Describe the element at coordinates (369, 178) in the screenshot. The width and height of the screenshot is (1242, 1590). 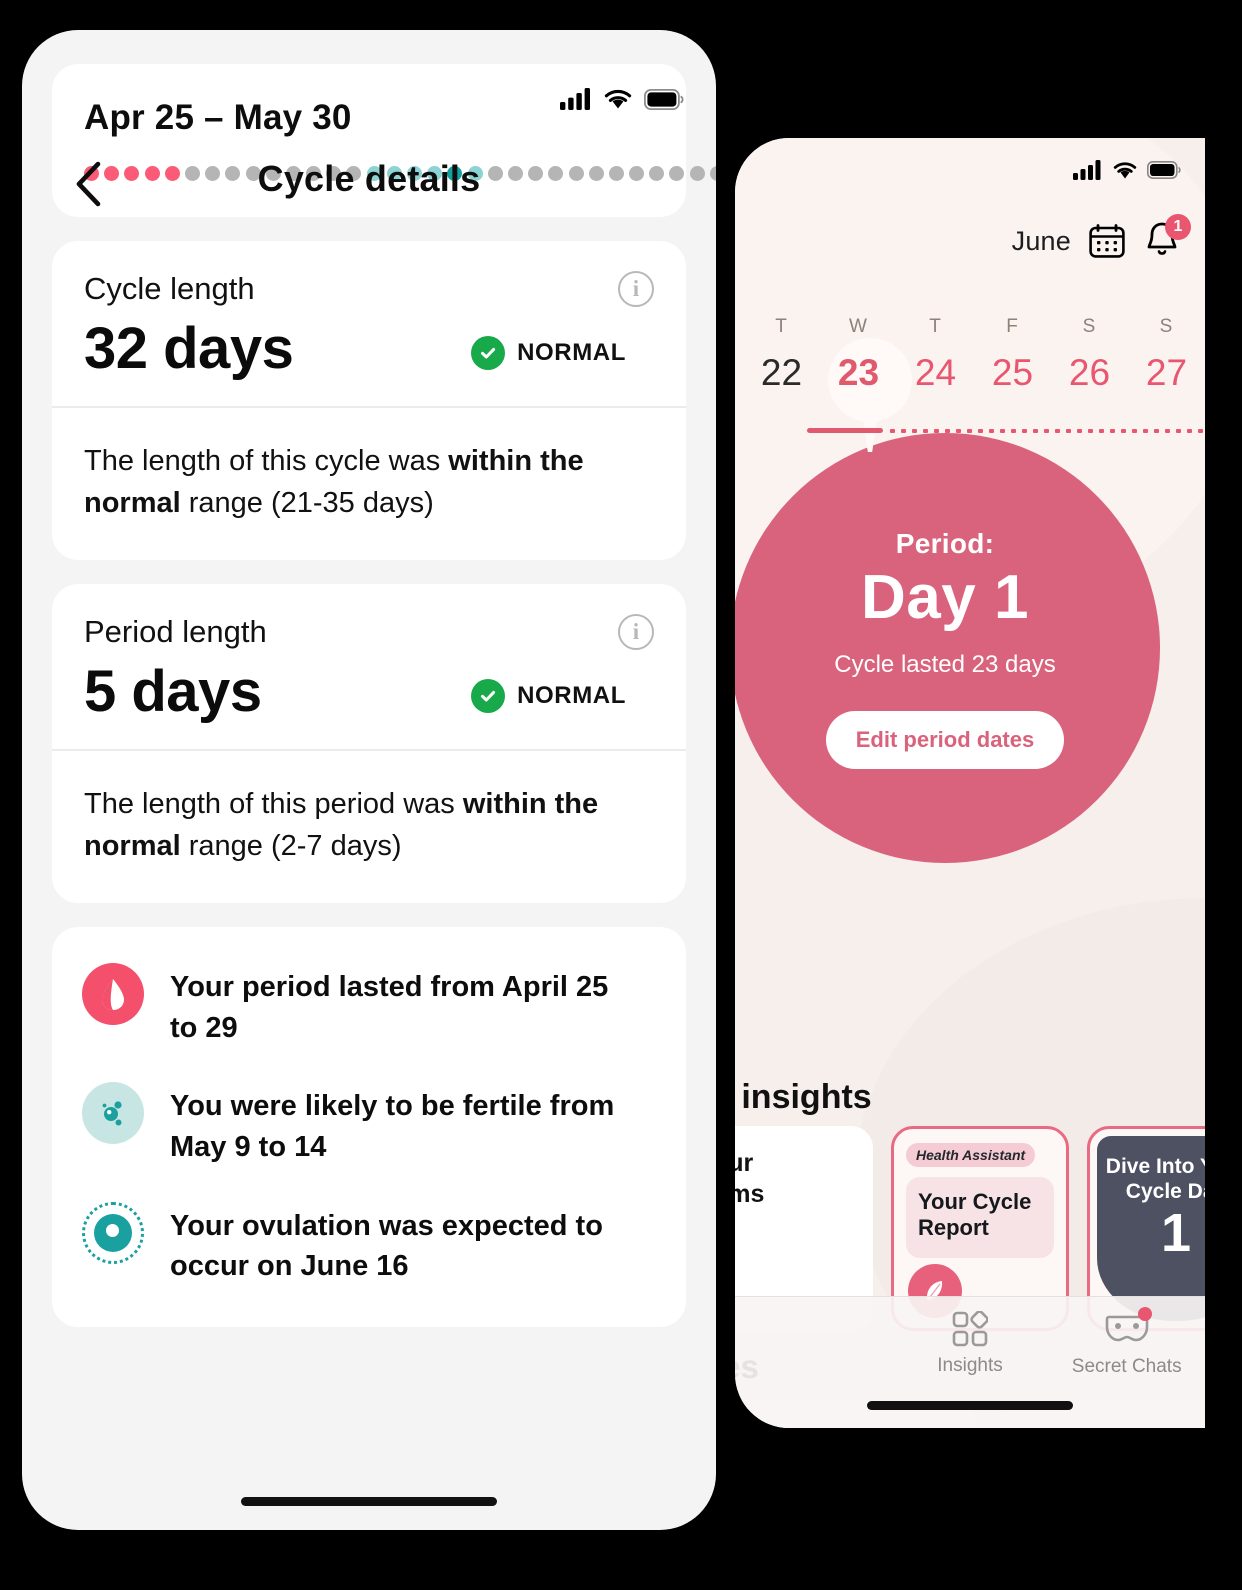
I see `page-title: Cycle details` at that location.